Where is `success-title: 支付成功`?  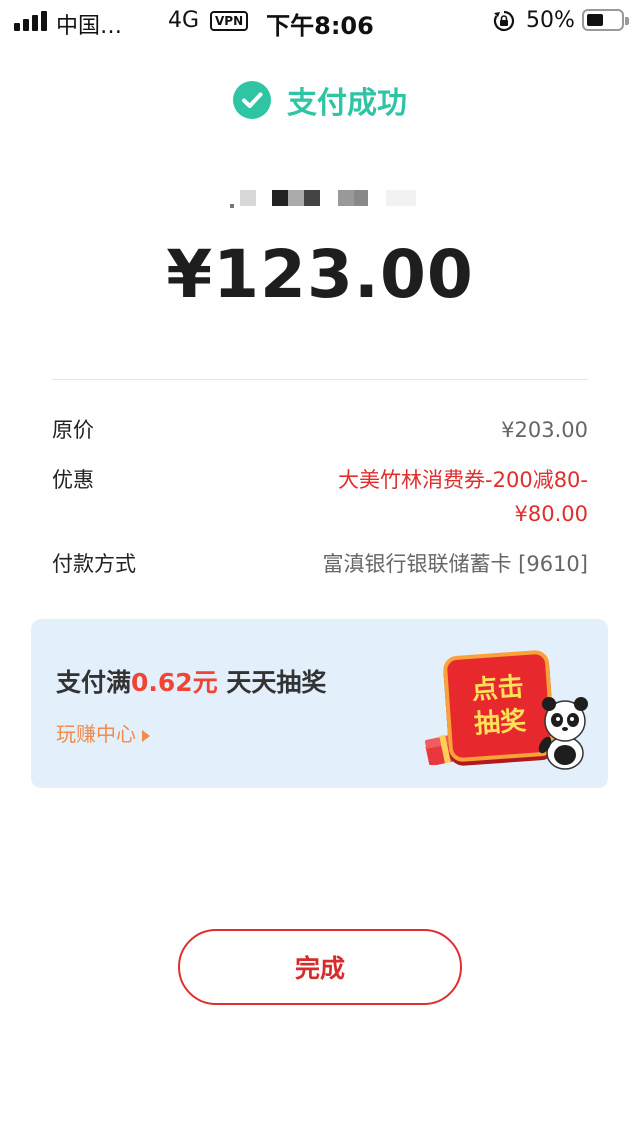
success-title: 支付成功 is located at coordinates (347, 103).